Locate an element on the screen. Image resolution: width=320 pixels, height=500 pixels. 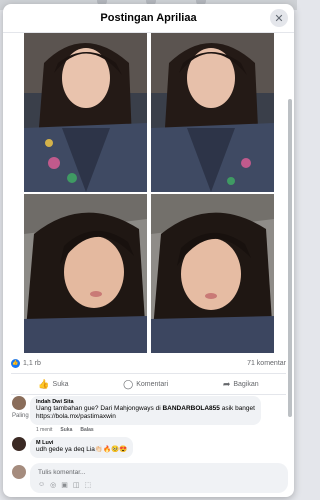
comment-label: Komentari is located at coordinates (152, 384).